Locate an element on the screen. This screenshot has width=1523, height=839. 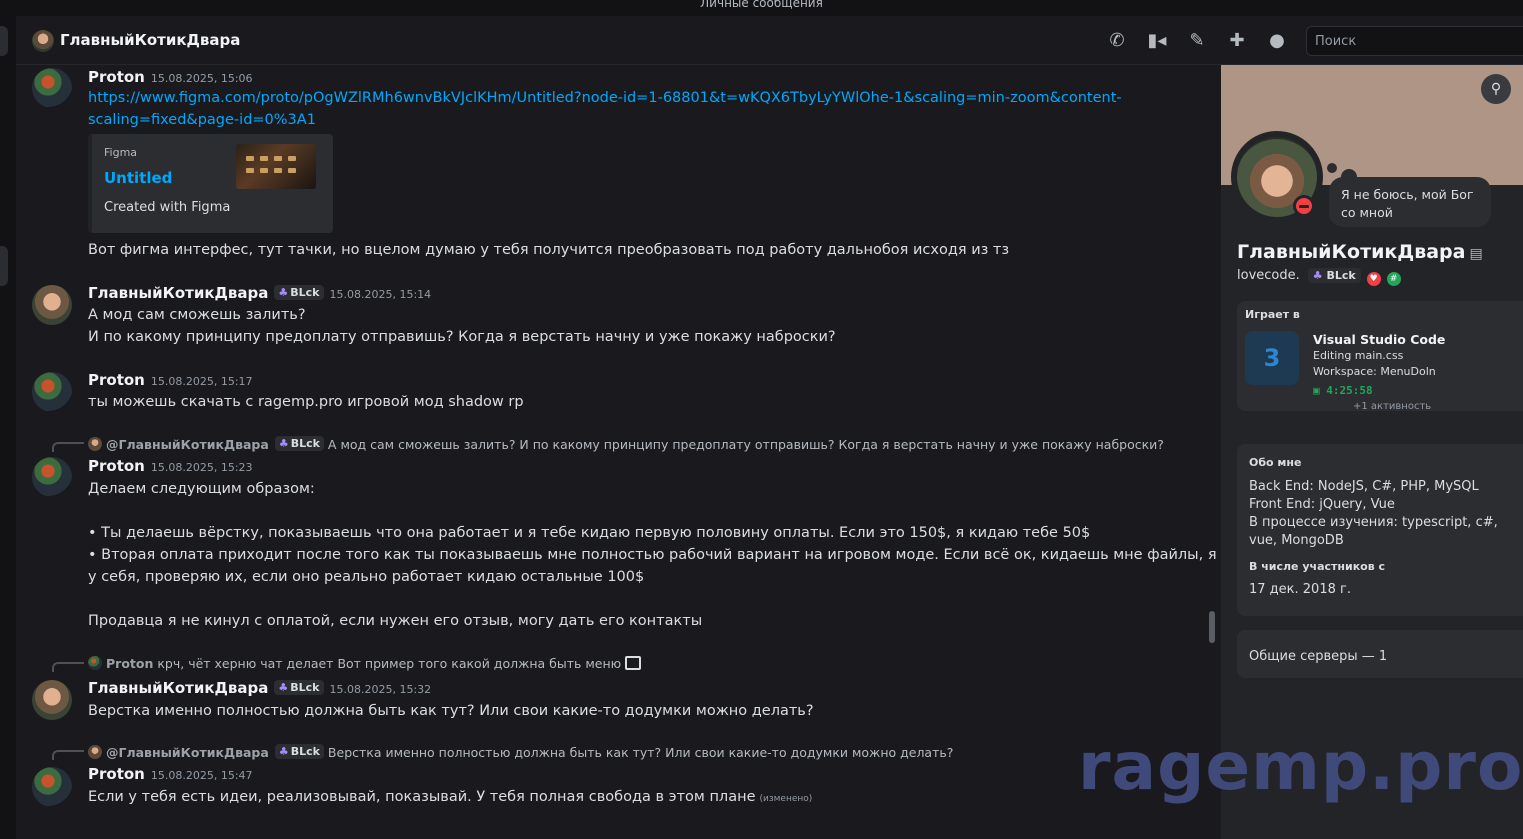
about-label: Обо мне is located at coordinates (1275, 462).